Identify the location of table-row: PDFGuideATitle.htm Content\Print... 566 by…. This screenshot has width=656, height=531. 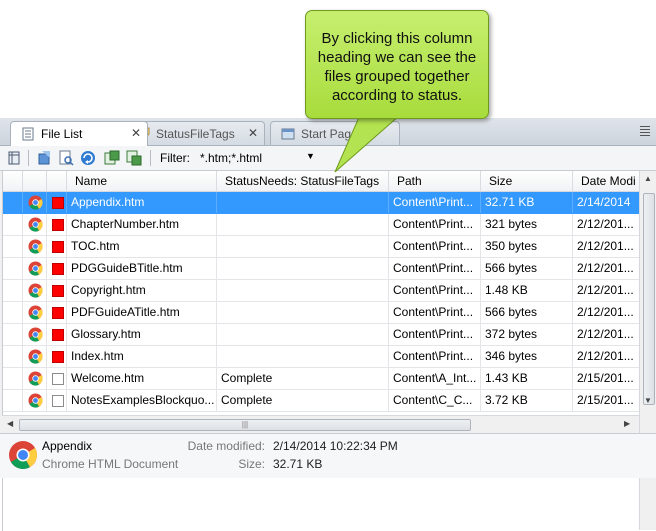
(321, 313).